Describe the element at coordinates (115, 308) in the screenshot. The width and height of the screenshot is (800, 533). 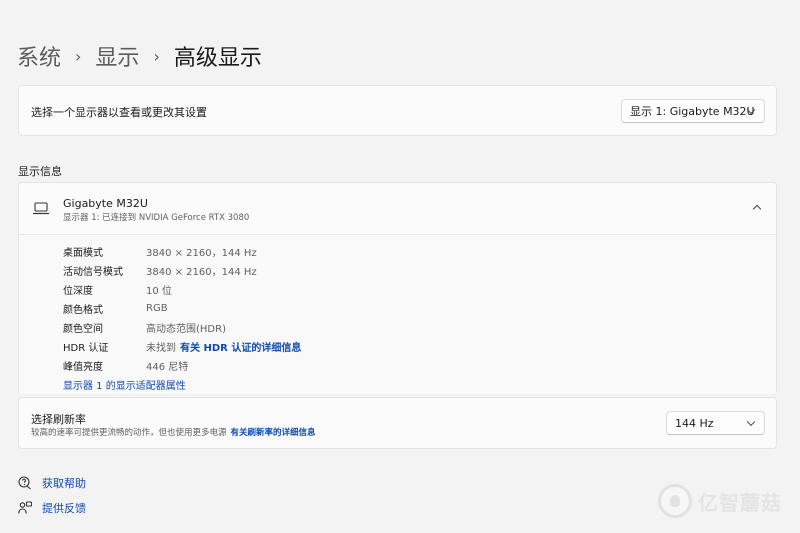
I see `property-row: 颜色格式 RGB` at that location.